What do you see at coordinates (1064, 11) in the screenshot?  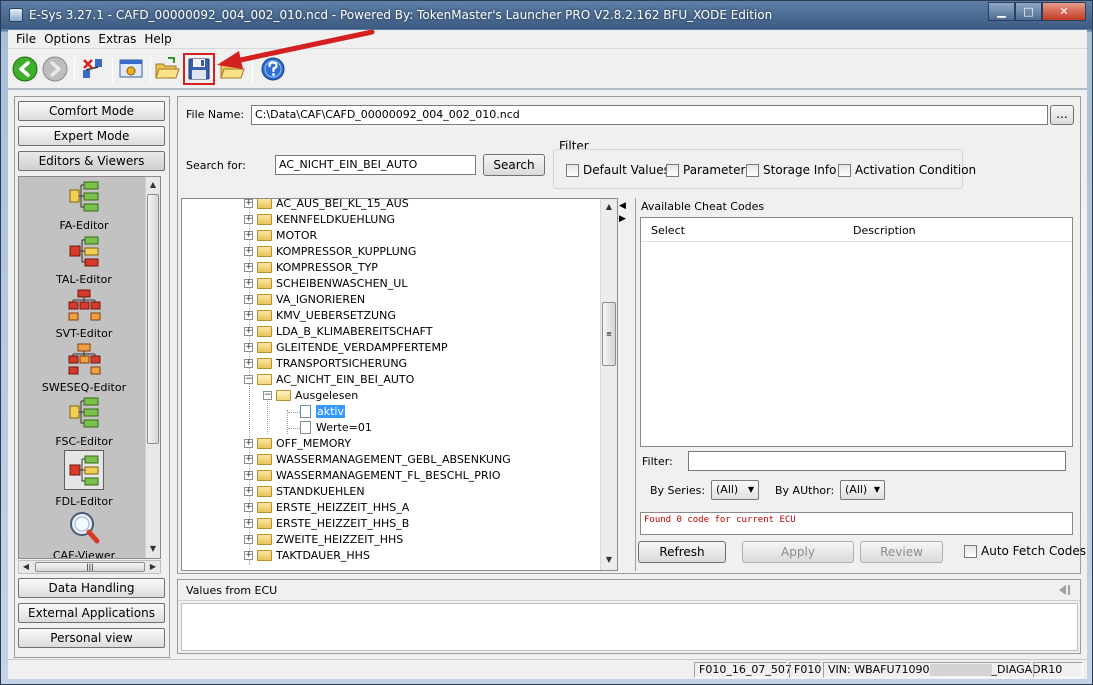 I see `close-button: ✕` at bounding box center [1064, 11].